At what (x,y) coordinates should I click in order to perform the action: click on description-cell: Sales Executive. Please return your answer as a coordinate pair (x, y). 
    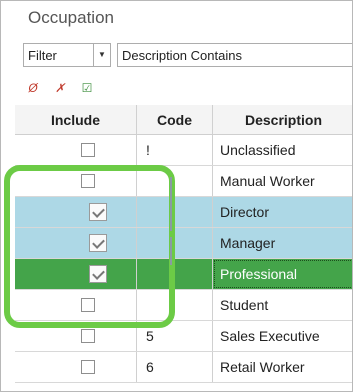
    Looking at the image, I should click on (270, 336).